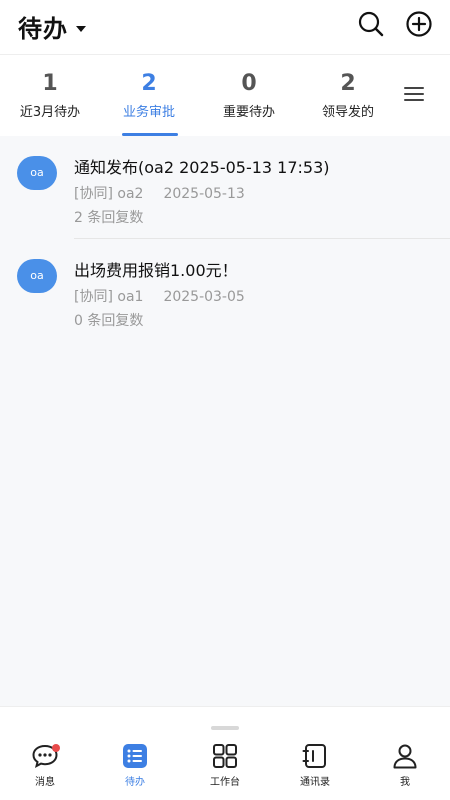  I want to click on tab-important: 0 重要待办, so click(249, 95).